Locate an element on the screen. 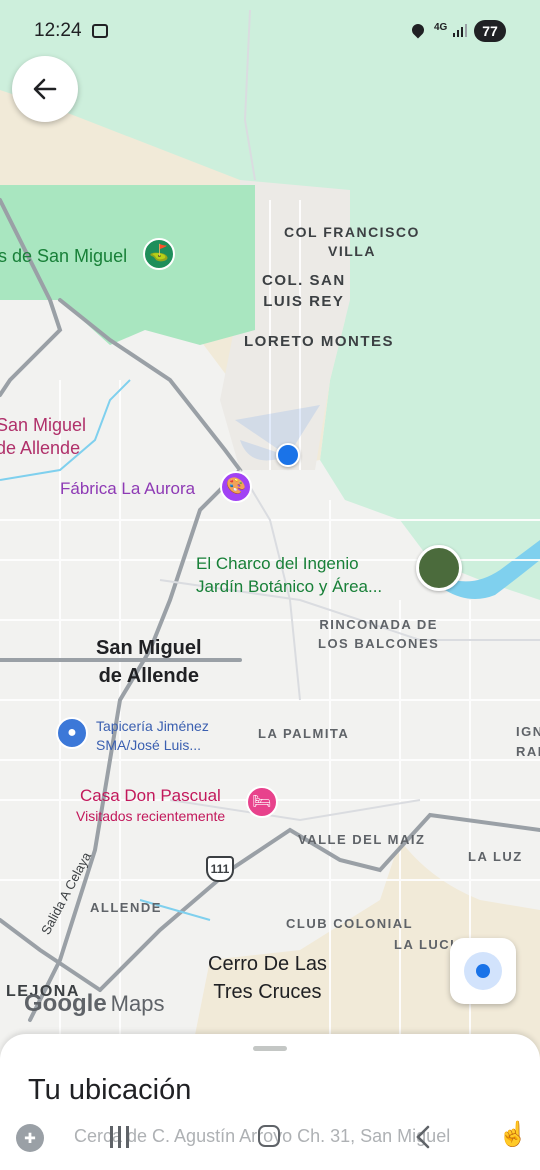  highway-shield-111: 111 is located at coordinates (220, 869).